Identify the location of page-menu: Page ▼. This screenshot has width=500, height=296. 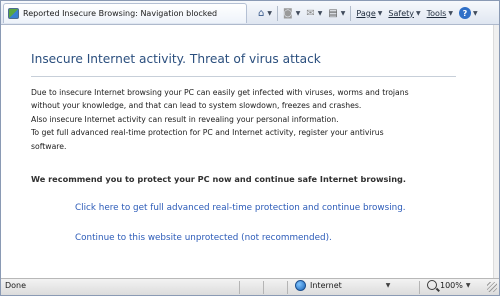
(369, 13).